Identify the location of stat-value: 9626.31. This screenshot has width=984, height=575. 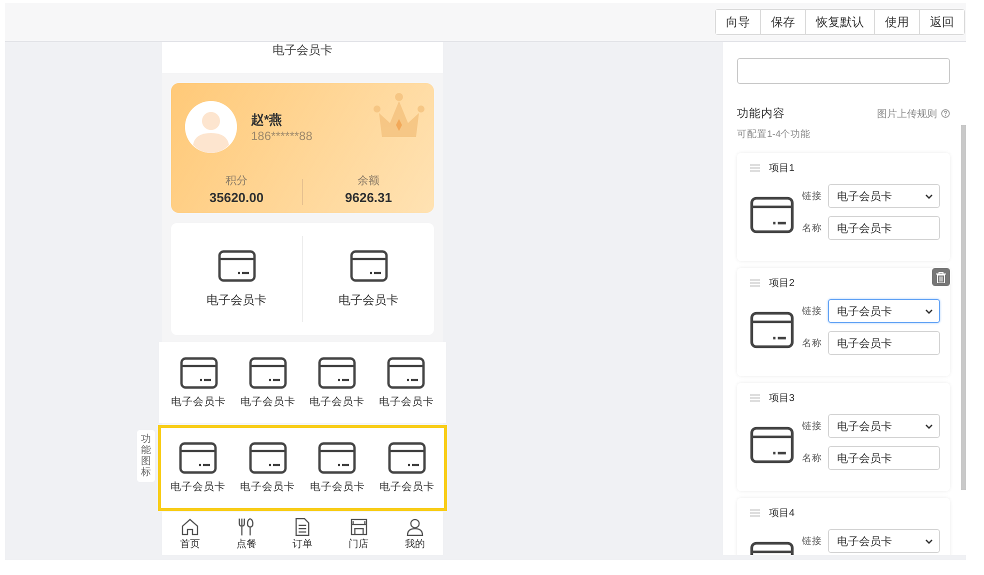
(368, 197).